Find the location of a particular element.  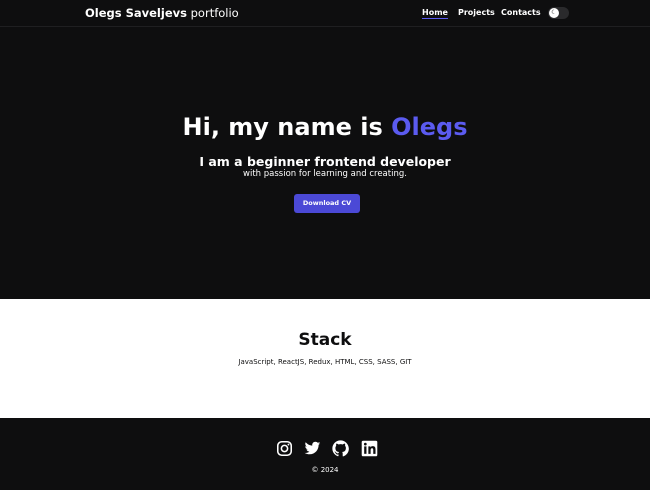

nav-contacts-link: Contacts is located at coordinates (521, 12).